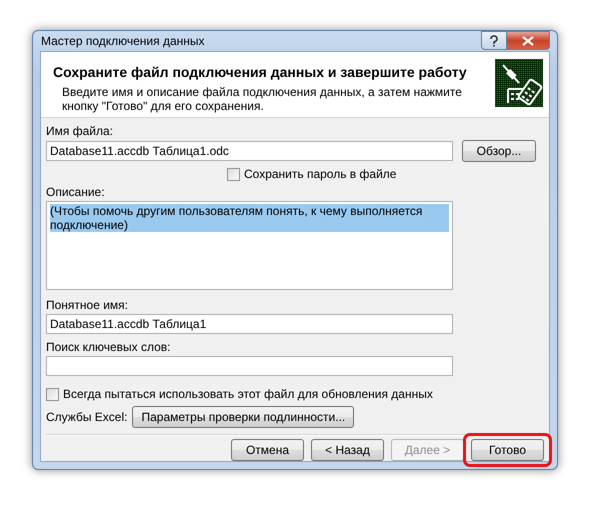 Image resolution: width=590 pixels, height=505 pixels. I want to click on description-label: Описание:, so click(75, 192).